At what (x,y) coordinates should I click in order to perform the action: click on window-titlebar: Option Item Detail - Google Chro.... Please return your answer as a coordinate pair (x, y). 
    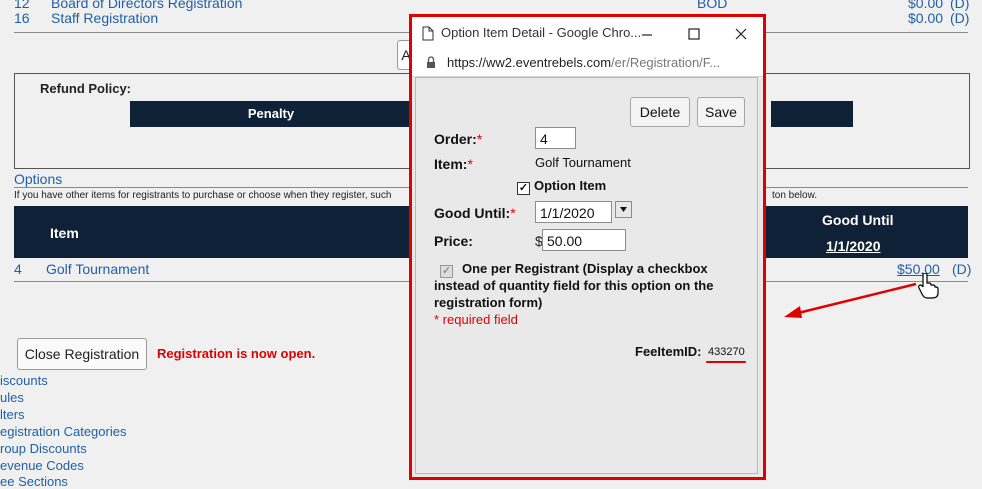
    Looking at the image, I should click on (587, 33).